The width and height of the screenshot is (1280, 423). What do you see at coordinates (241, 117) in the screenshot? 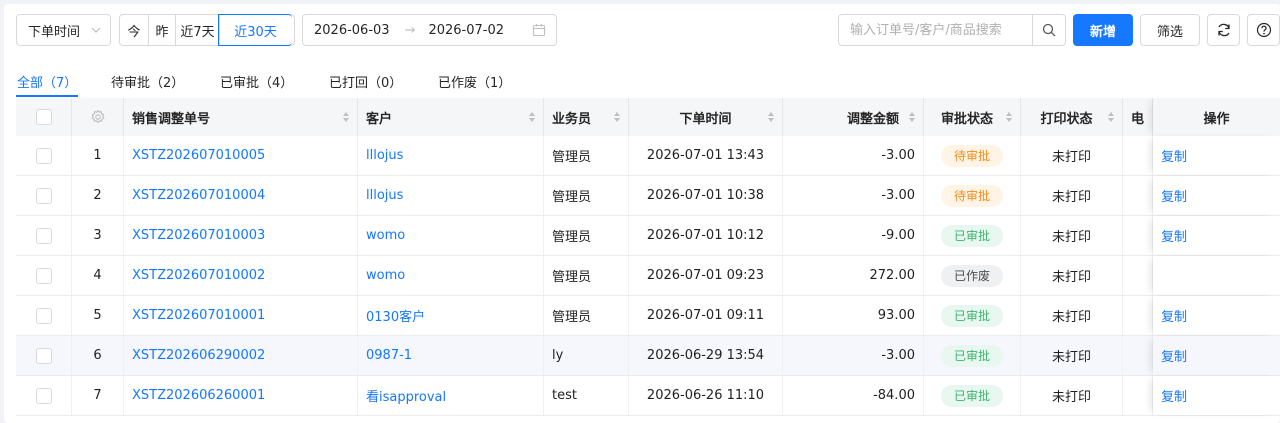
I see `col-order-no: 销售调整单号` at bounding box center [241, 117].